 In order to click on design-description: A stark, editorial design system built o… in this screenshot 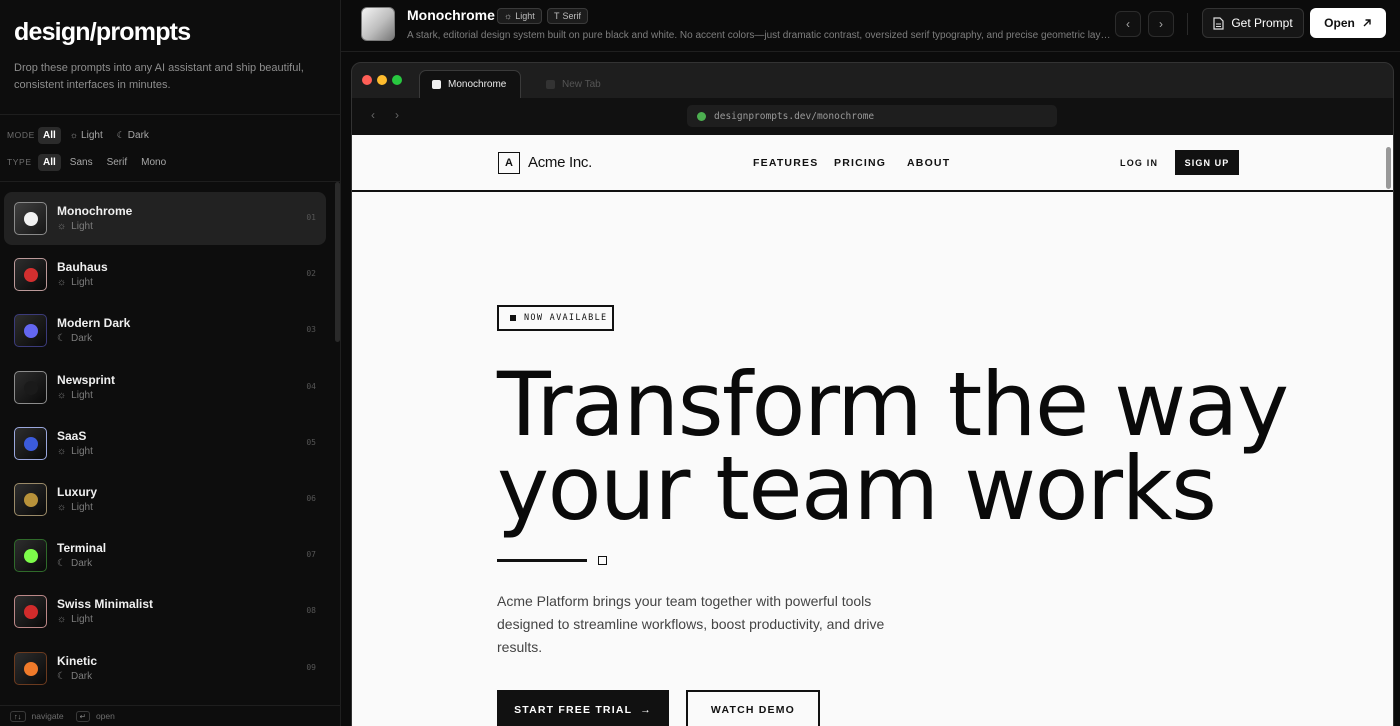, I will do `click(761, 35)`.